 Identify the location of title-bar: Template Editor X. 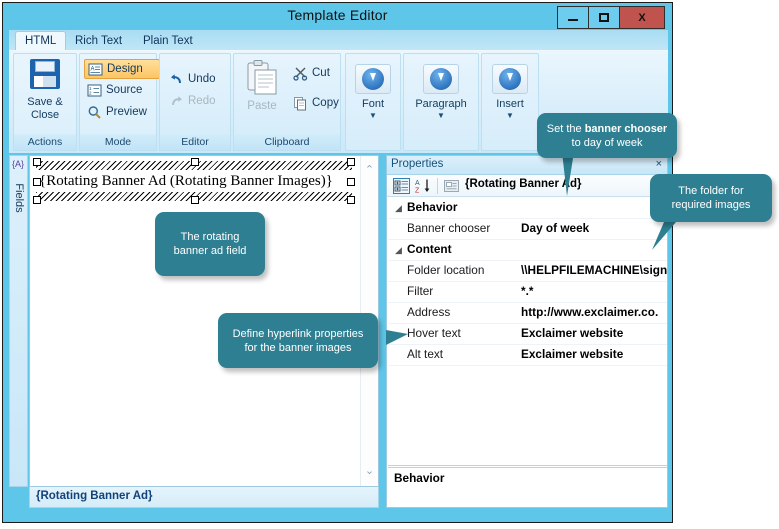
(337, 16).